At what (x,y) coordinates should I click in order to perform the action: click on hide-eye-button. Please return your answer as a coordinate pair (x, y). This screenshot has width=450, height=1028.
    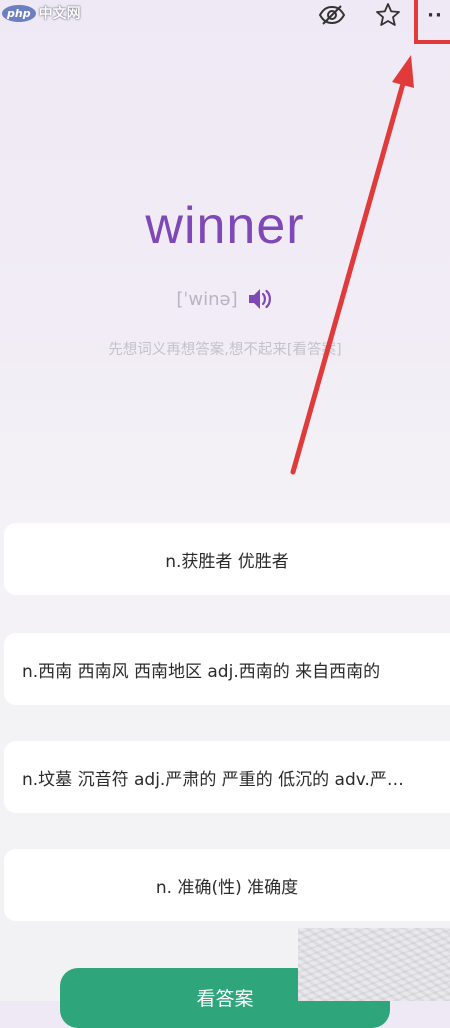
    Looking at the image, I should click on (332, 15).